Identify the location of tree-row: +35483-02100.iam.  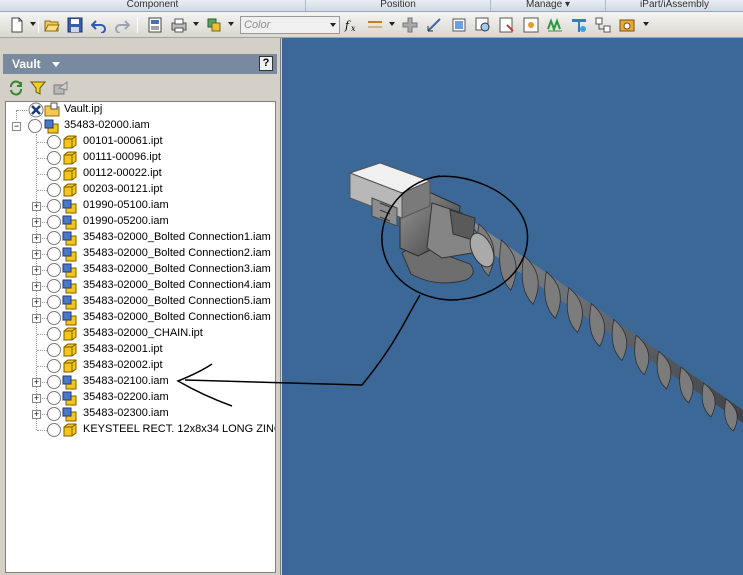
(140, 382).